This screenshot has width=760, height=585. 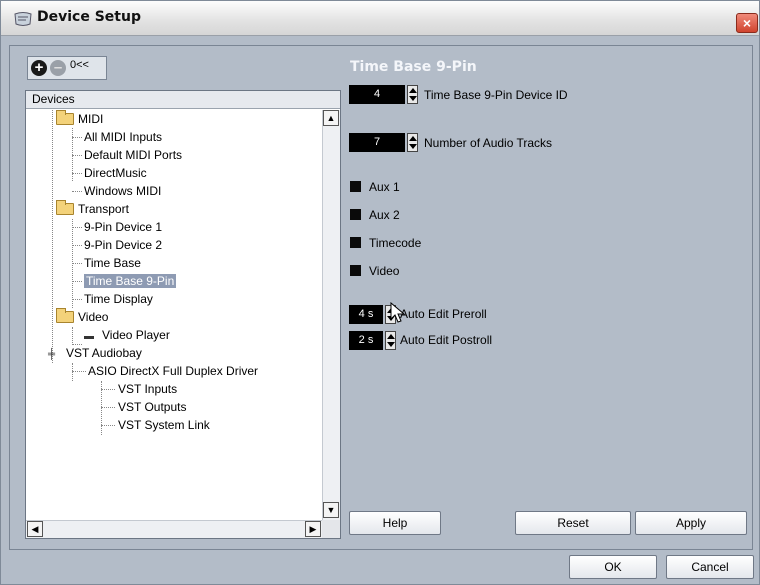 What do you see at coordinates (380, 18) in the screenshot?
I see `title-bar: Device Setup ×` at bounding box center [380, 18].